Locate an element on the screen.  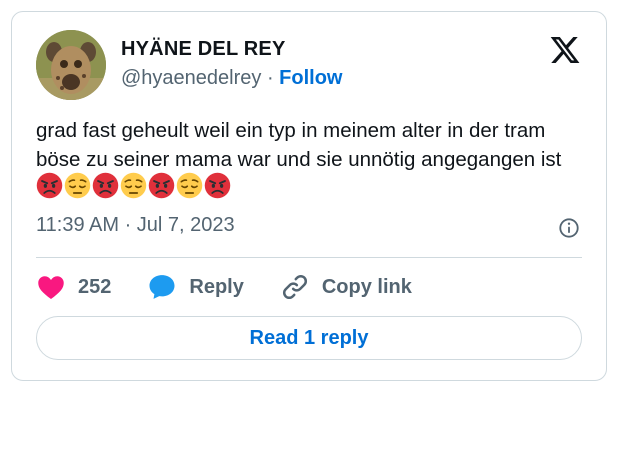
emoji-row is located at coordinates (133, 186).